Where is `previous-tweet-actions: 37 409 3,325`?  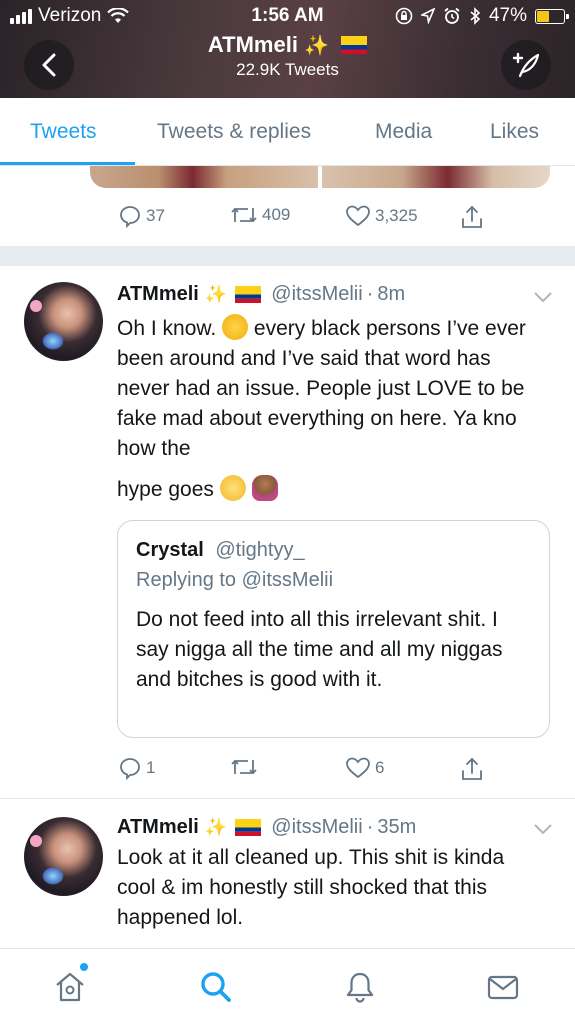 previous-tweet-actions: 37 409 3,325 is located at coordinates (287, 219).